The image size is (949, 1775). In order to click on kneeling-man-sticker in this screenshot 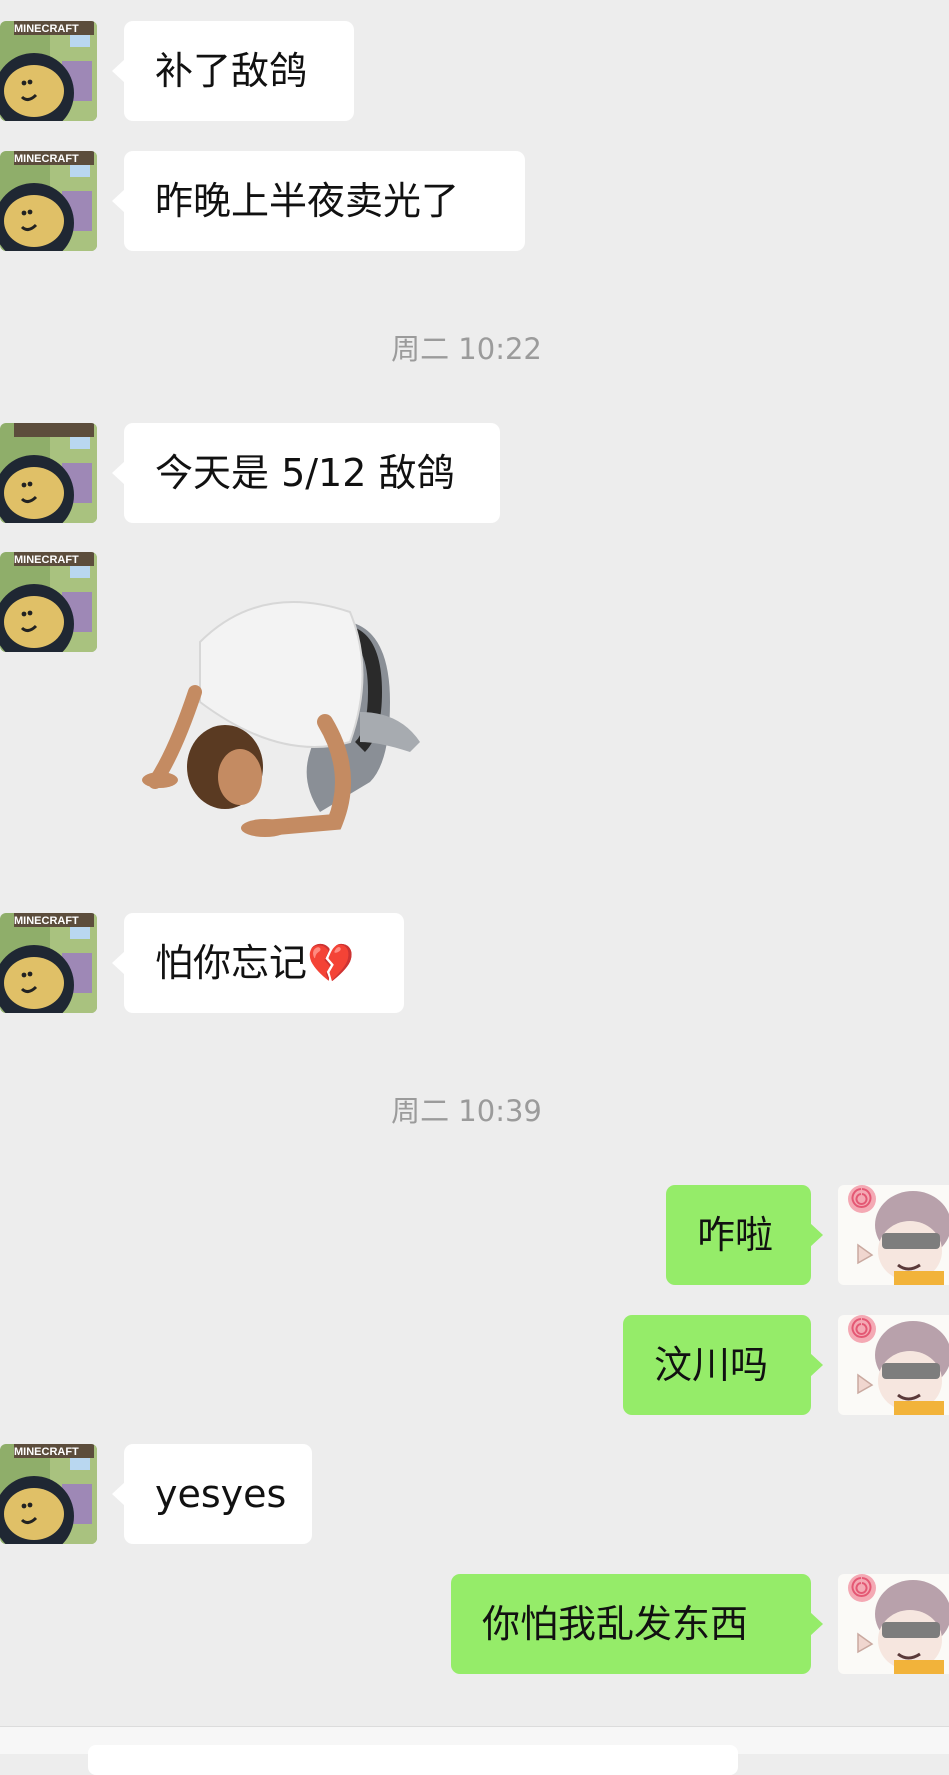, I will do `click(290, 727)`.